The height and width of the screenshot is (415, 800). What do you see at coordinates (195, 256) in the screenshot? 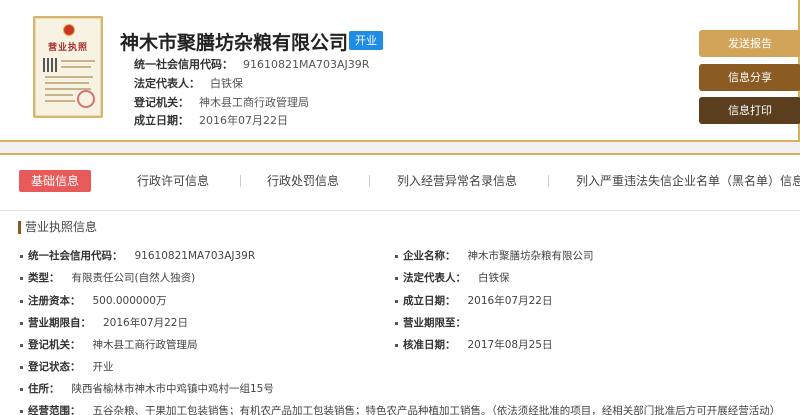
I see `field-value: 91610821MA703AJ39R` at bounding box center [195, 256].